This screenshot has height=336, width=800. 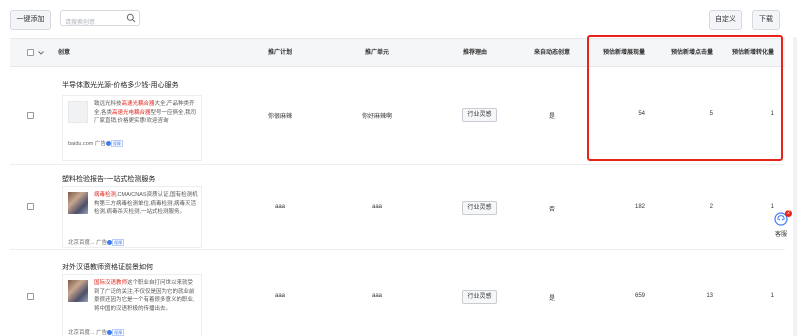 What do you see at coordinates (30, 52) in the screenshot?
I see `select-all-checkbox` at bounding box center [30, 52].